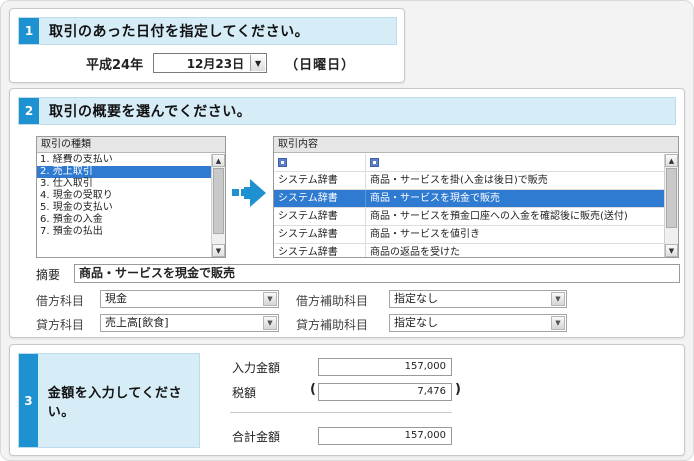 This screenshot has height=461, width=694. Describe the element at coordinates (469, 163) in the screenshot. I see `filter-row` at that location.